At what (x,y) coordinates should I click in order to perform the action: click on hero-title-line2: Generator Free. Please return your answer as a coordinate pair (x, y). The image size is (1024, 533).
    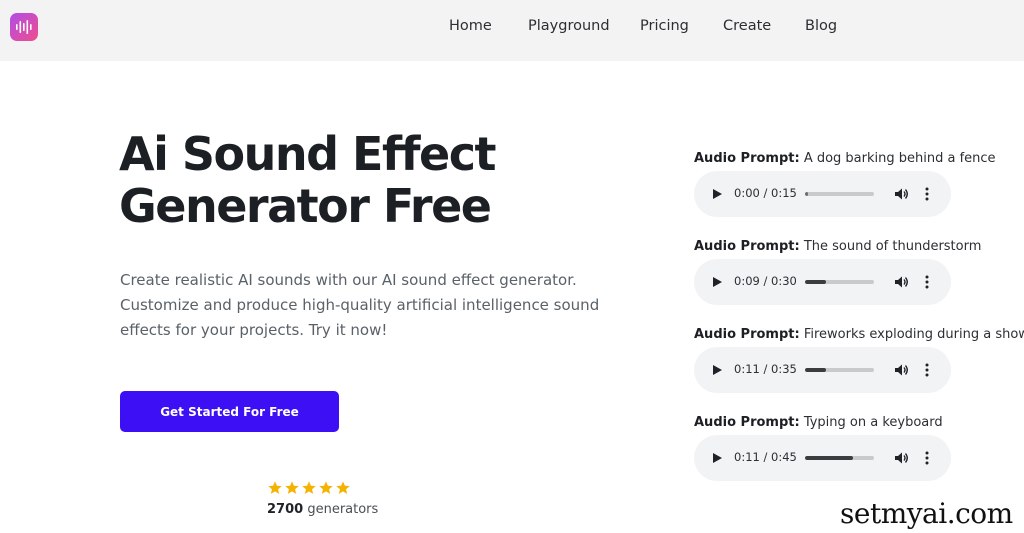
    Looking at the image, I should click on (305, 206).